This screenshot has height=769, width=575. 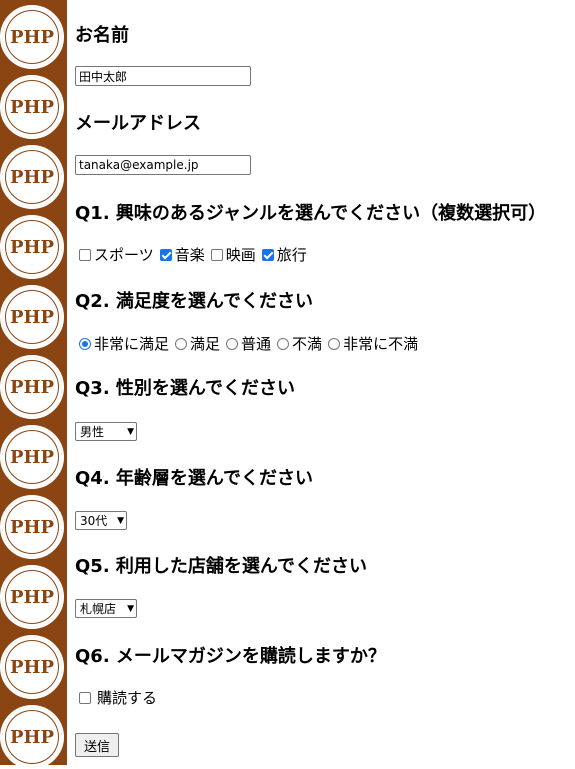 I want to click on genre-label-travel: 旅行, so click(x=291, y=255).